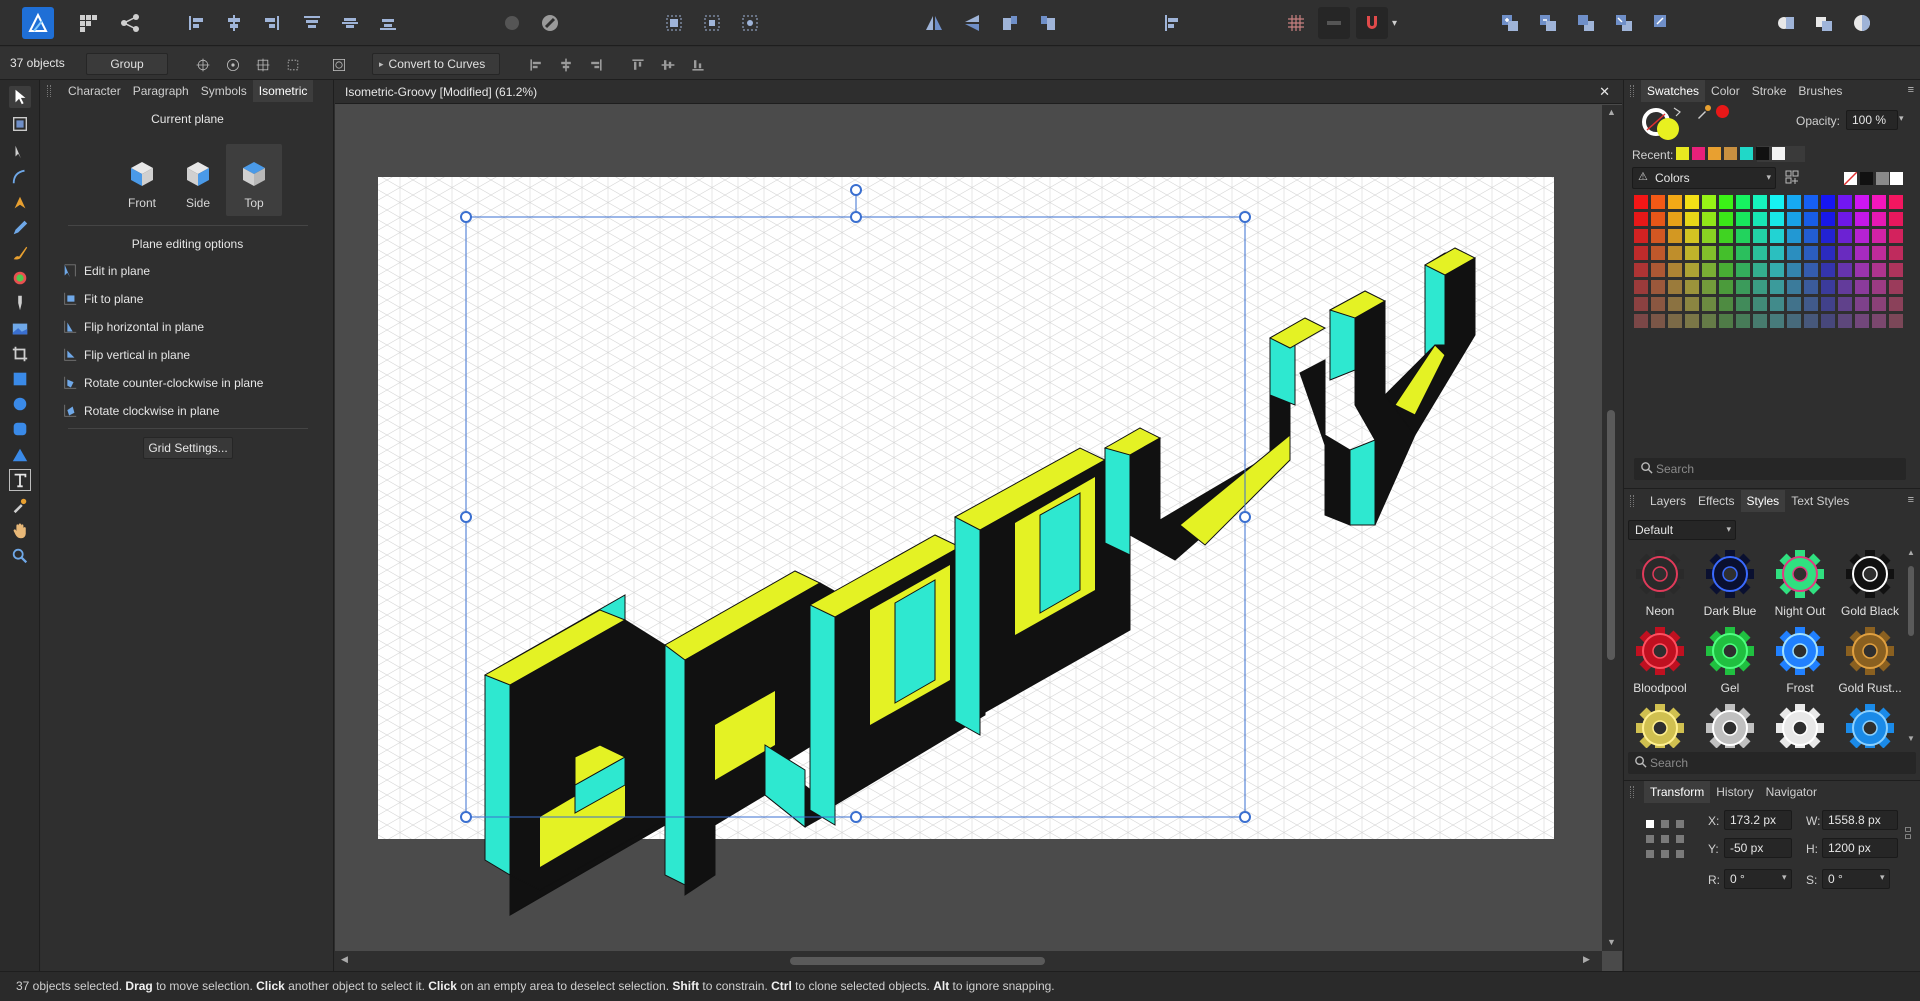 This screenshot has width=1920, height=1001. What do you see at coordinates (142, 180) in the screenshot?
I see `plane-front-button: Front` at bounding box center [142, 180].